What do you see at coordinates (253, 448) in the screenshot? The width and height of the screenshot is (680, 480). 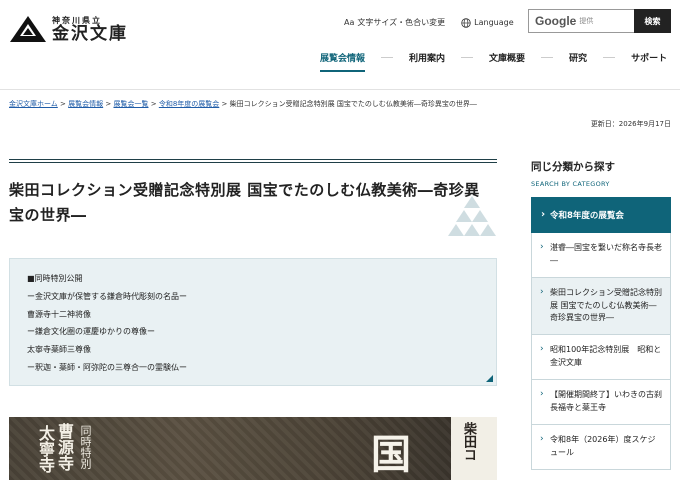 I see `exhibition-poster-image: 太寧寺 曹源寺 同時特別 国 柴田コ` at bounding box center [253, 448].